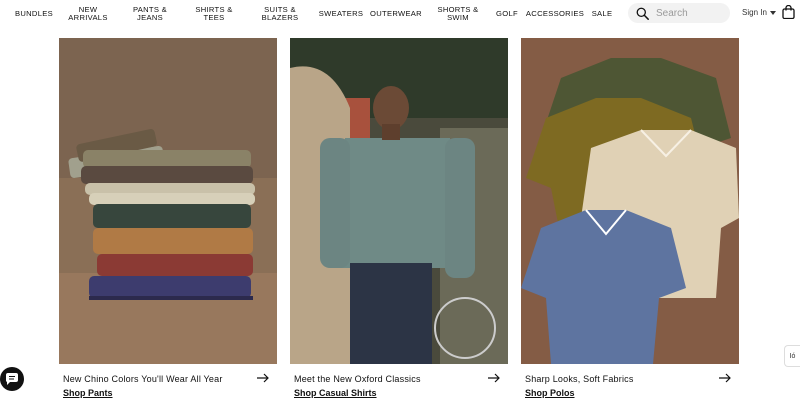 The image size is (800, 403). Describe the element at coordinates (788, 12) in the screenshot. I see `shopping-bag-icon` at that location.